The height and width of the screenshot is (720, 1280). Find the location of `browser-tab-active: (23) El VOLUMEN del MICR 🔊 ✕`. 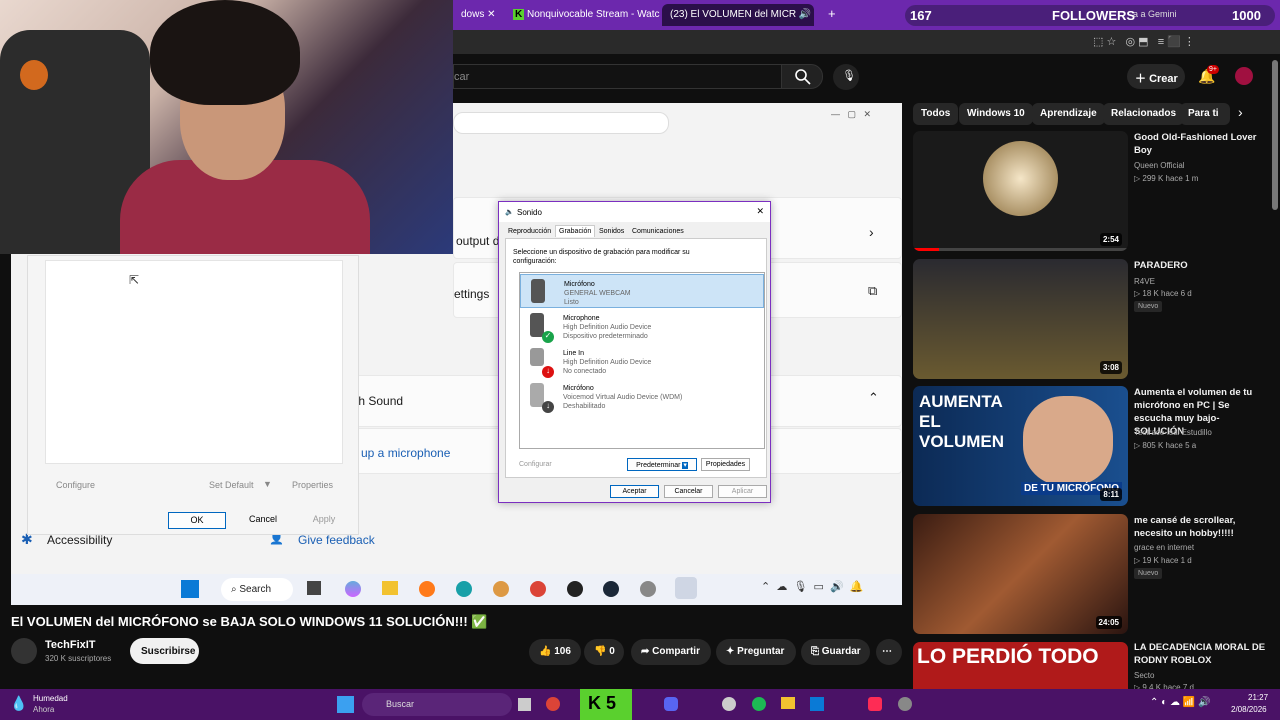

browser-tab-active: (23) El VOLUMEN del MICR 🔊 ✕ is located at coordinates (738, 15).